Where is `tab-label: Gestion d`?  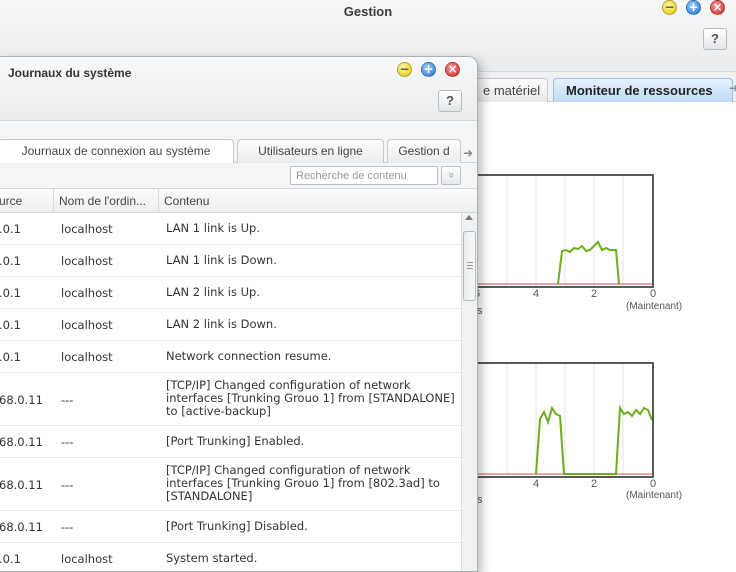 tab-label: Gestion d is located at coordinates (424, 151).